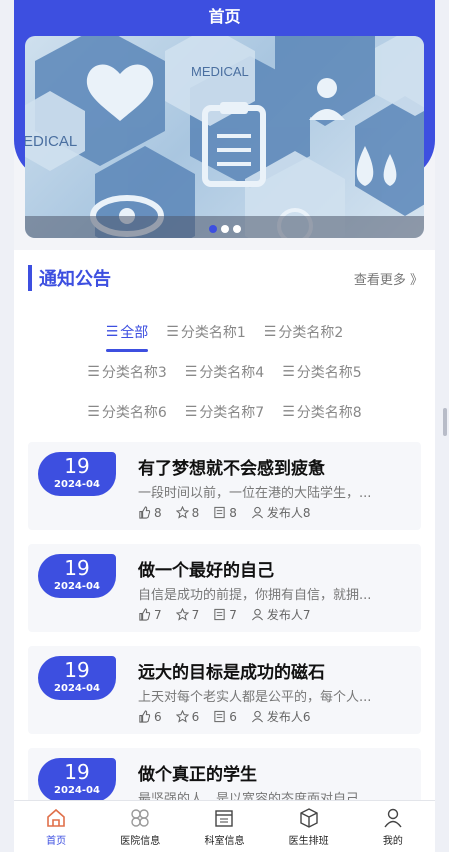 Image resolution: width=449 pixels, height=852 pixels. What do you see at coordinates (232, 373) in the screenshot?
I see `tab-label: 分类名称4` at bounding box center [232, 373].